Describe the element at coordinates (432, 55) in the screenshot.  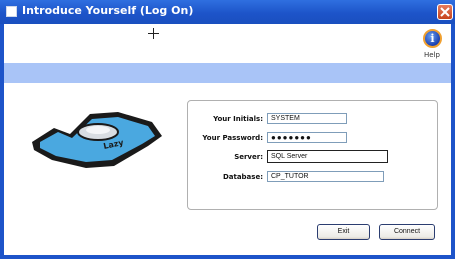
I see `help-label: Help` at that location.